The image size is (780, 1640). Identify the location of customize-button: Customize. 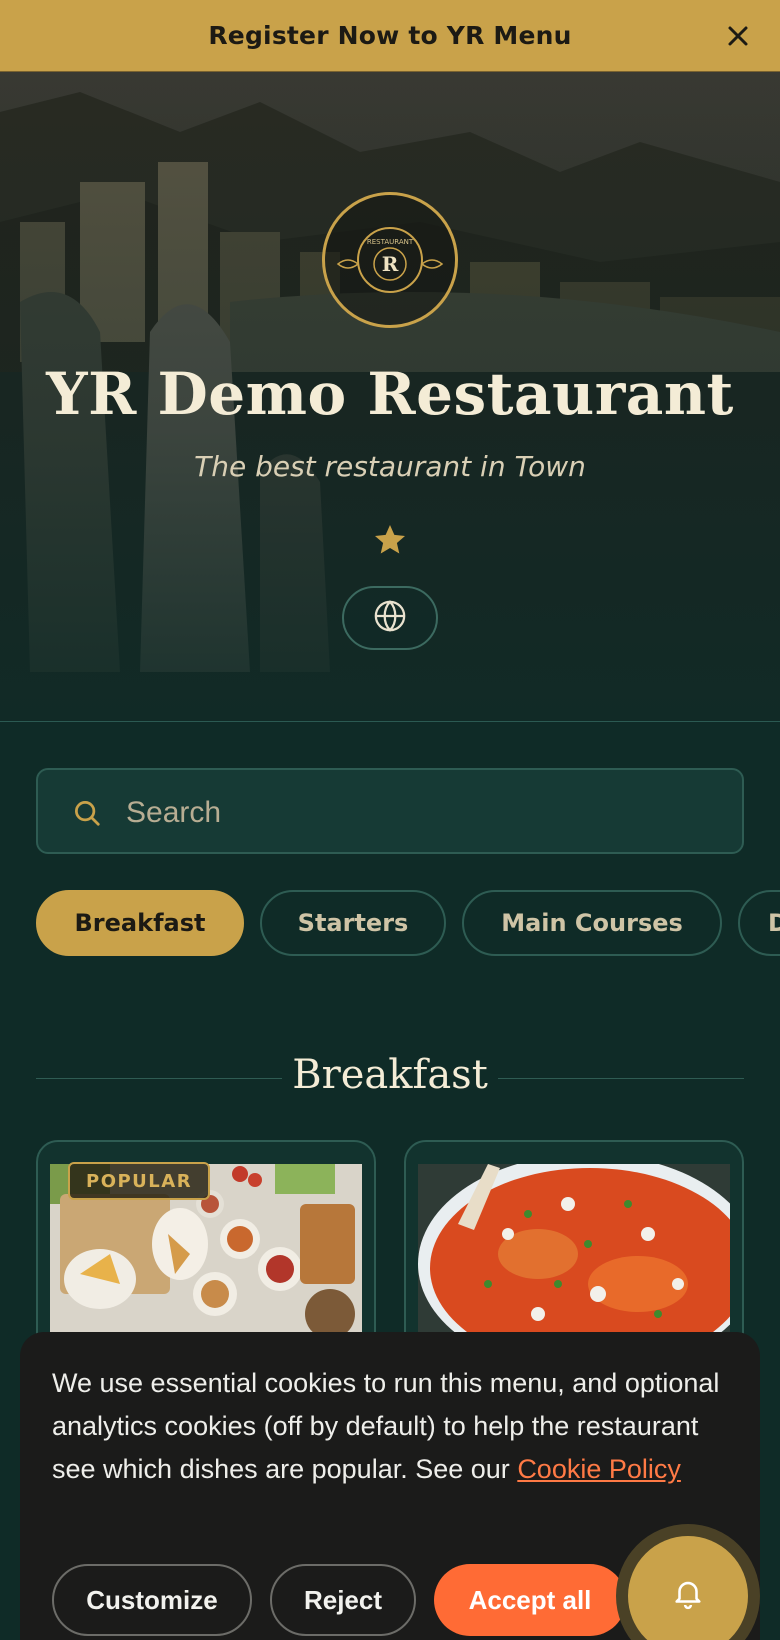
(152, 1600).